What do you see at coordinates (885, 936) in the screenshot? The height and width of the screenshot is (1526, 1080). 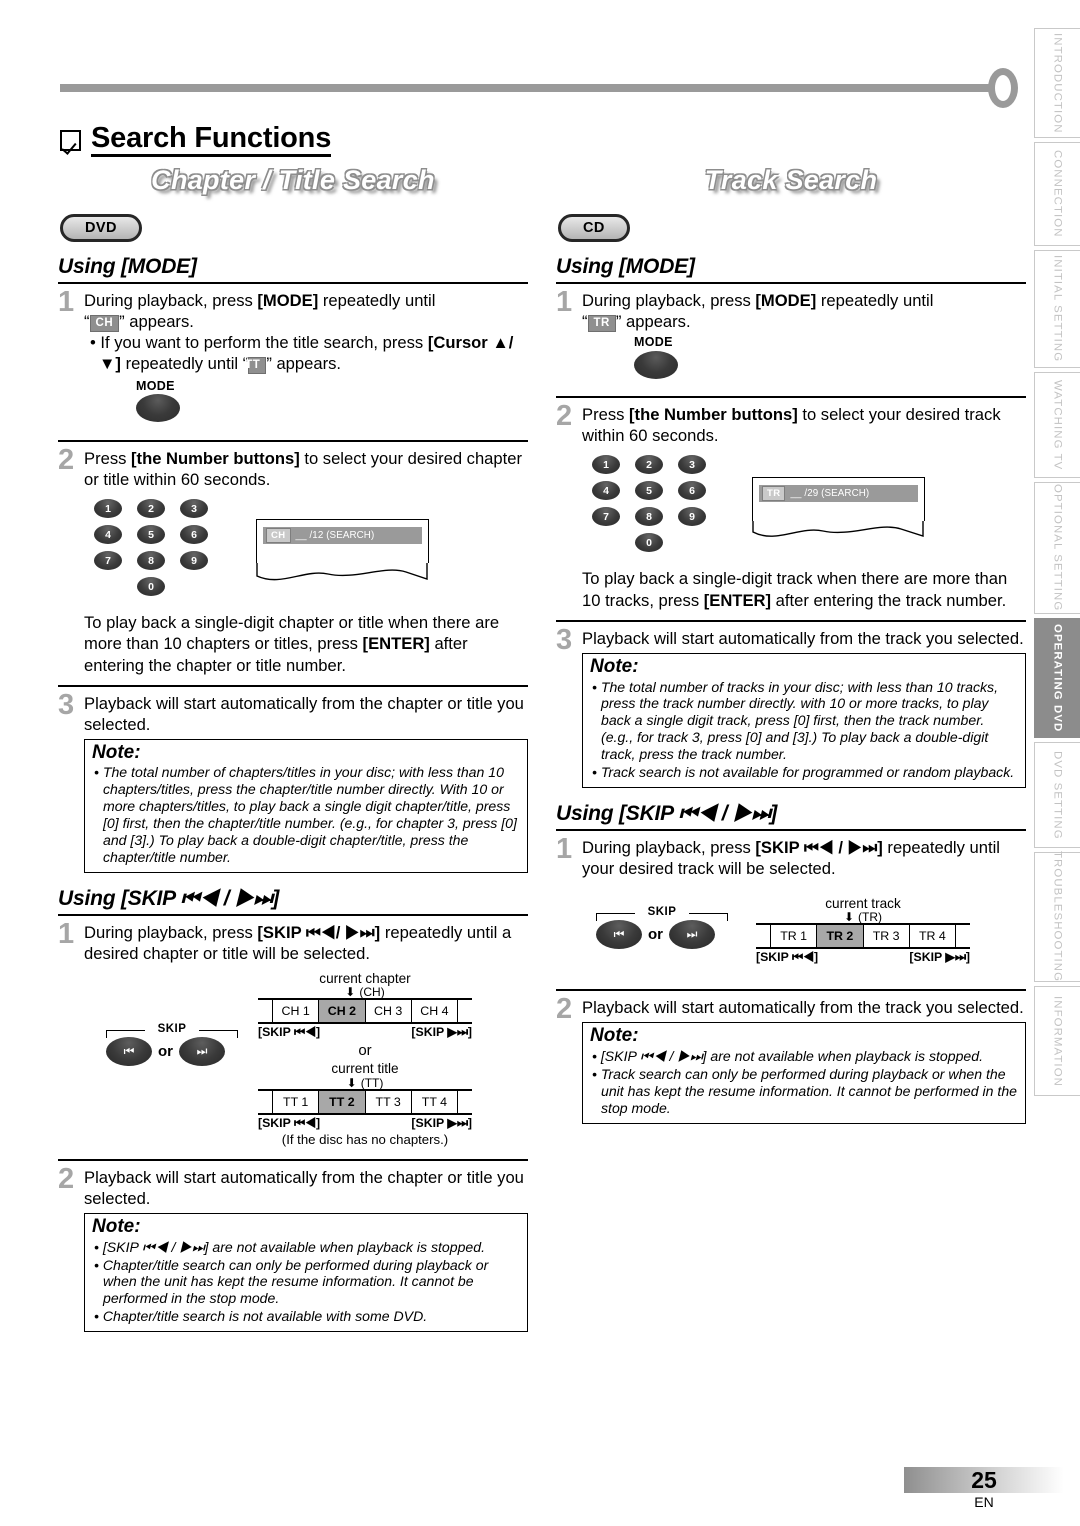 I see `timeline-cell: TR 3` at bounding box center [885, 936].